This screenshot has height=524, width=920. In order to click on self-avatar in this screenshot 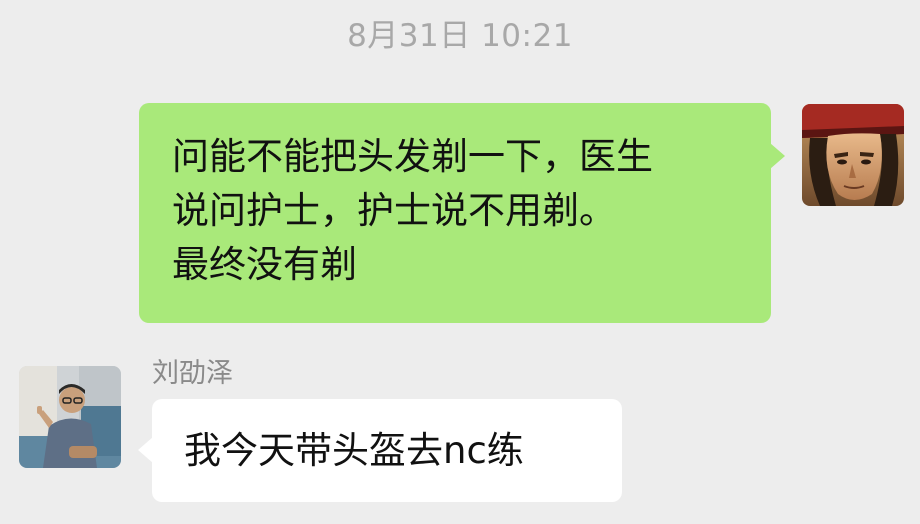, I will do `click(853, 155)`.